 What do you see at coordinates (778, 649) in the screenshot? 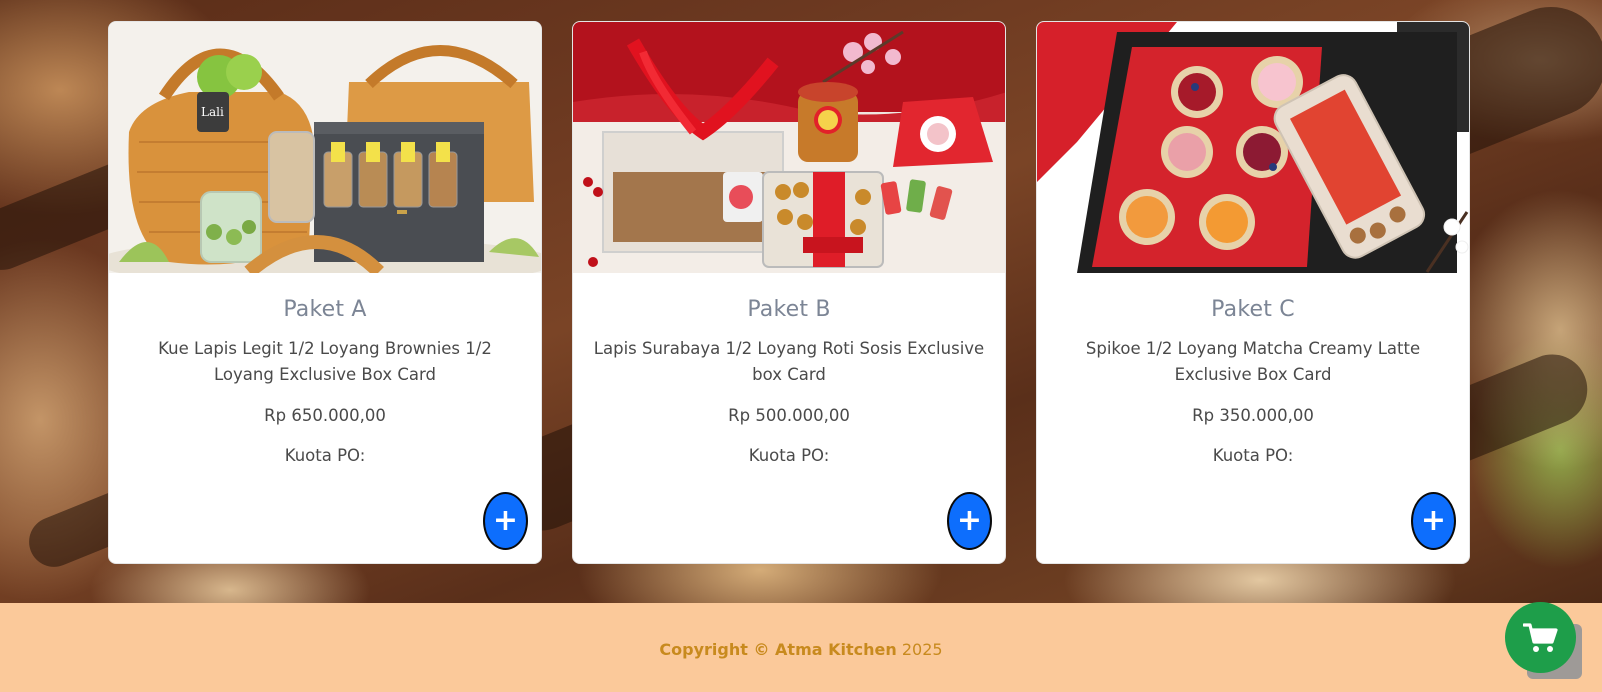
I see `copyright-label: Copyright © Atma Kitchen` at bounding box center [778, 649].